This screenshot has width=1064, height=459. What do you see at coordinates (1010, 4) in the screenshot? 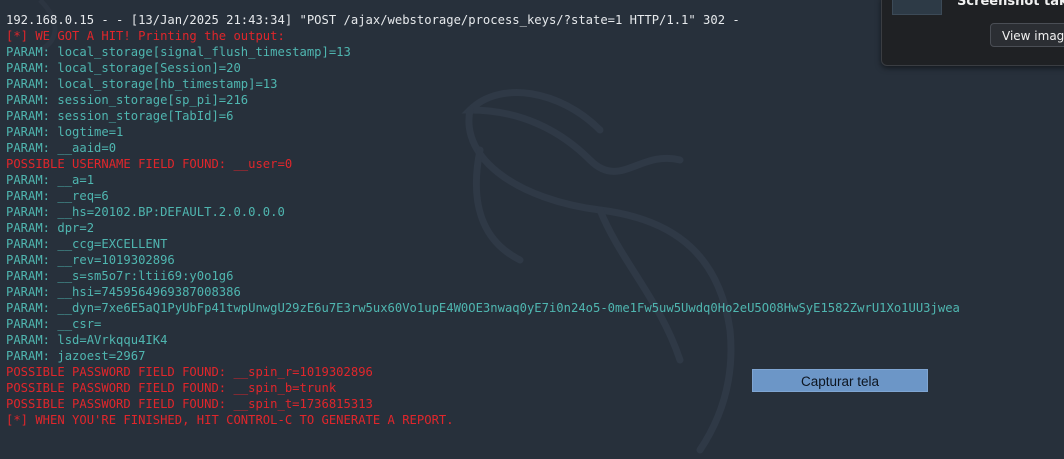
I see `notification-title: Screenshot take` at bounding box center [1010, 4].